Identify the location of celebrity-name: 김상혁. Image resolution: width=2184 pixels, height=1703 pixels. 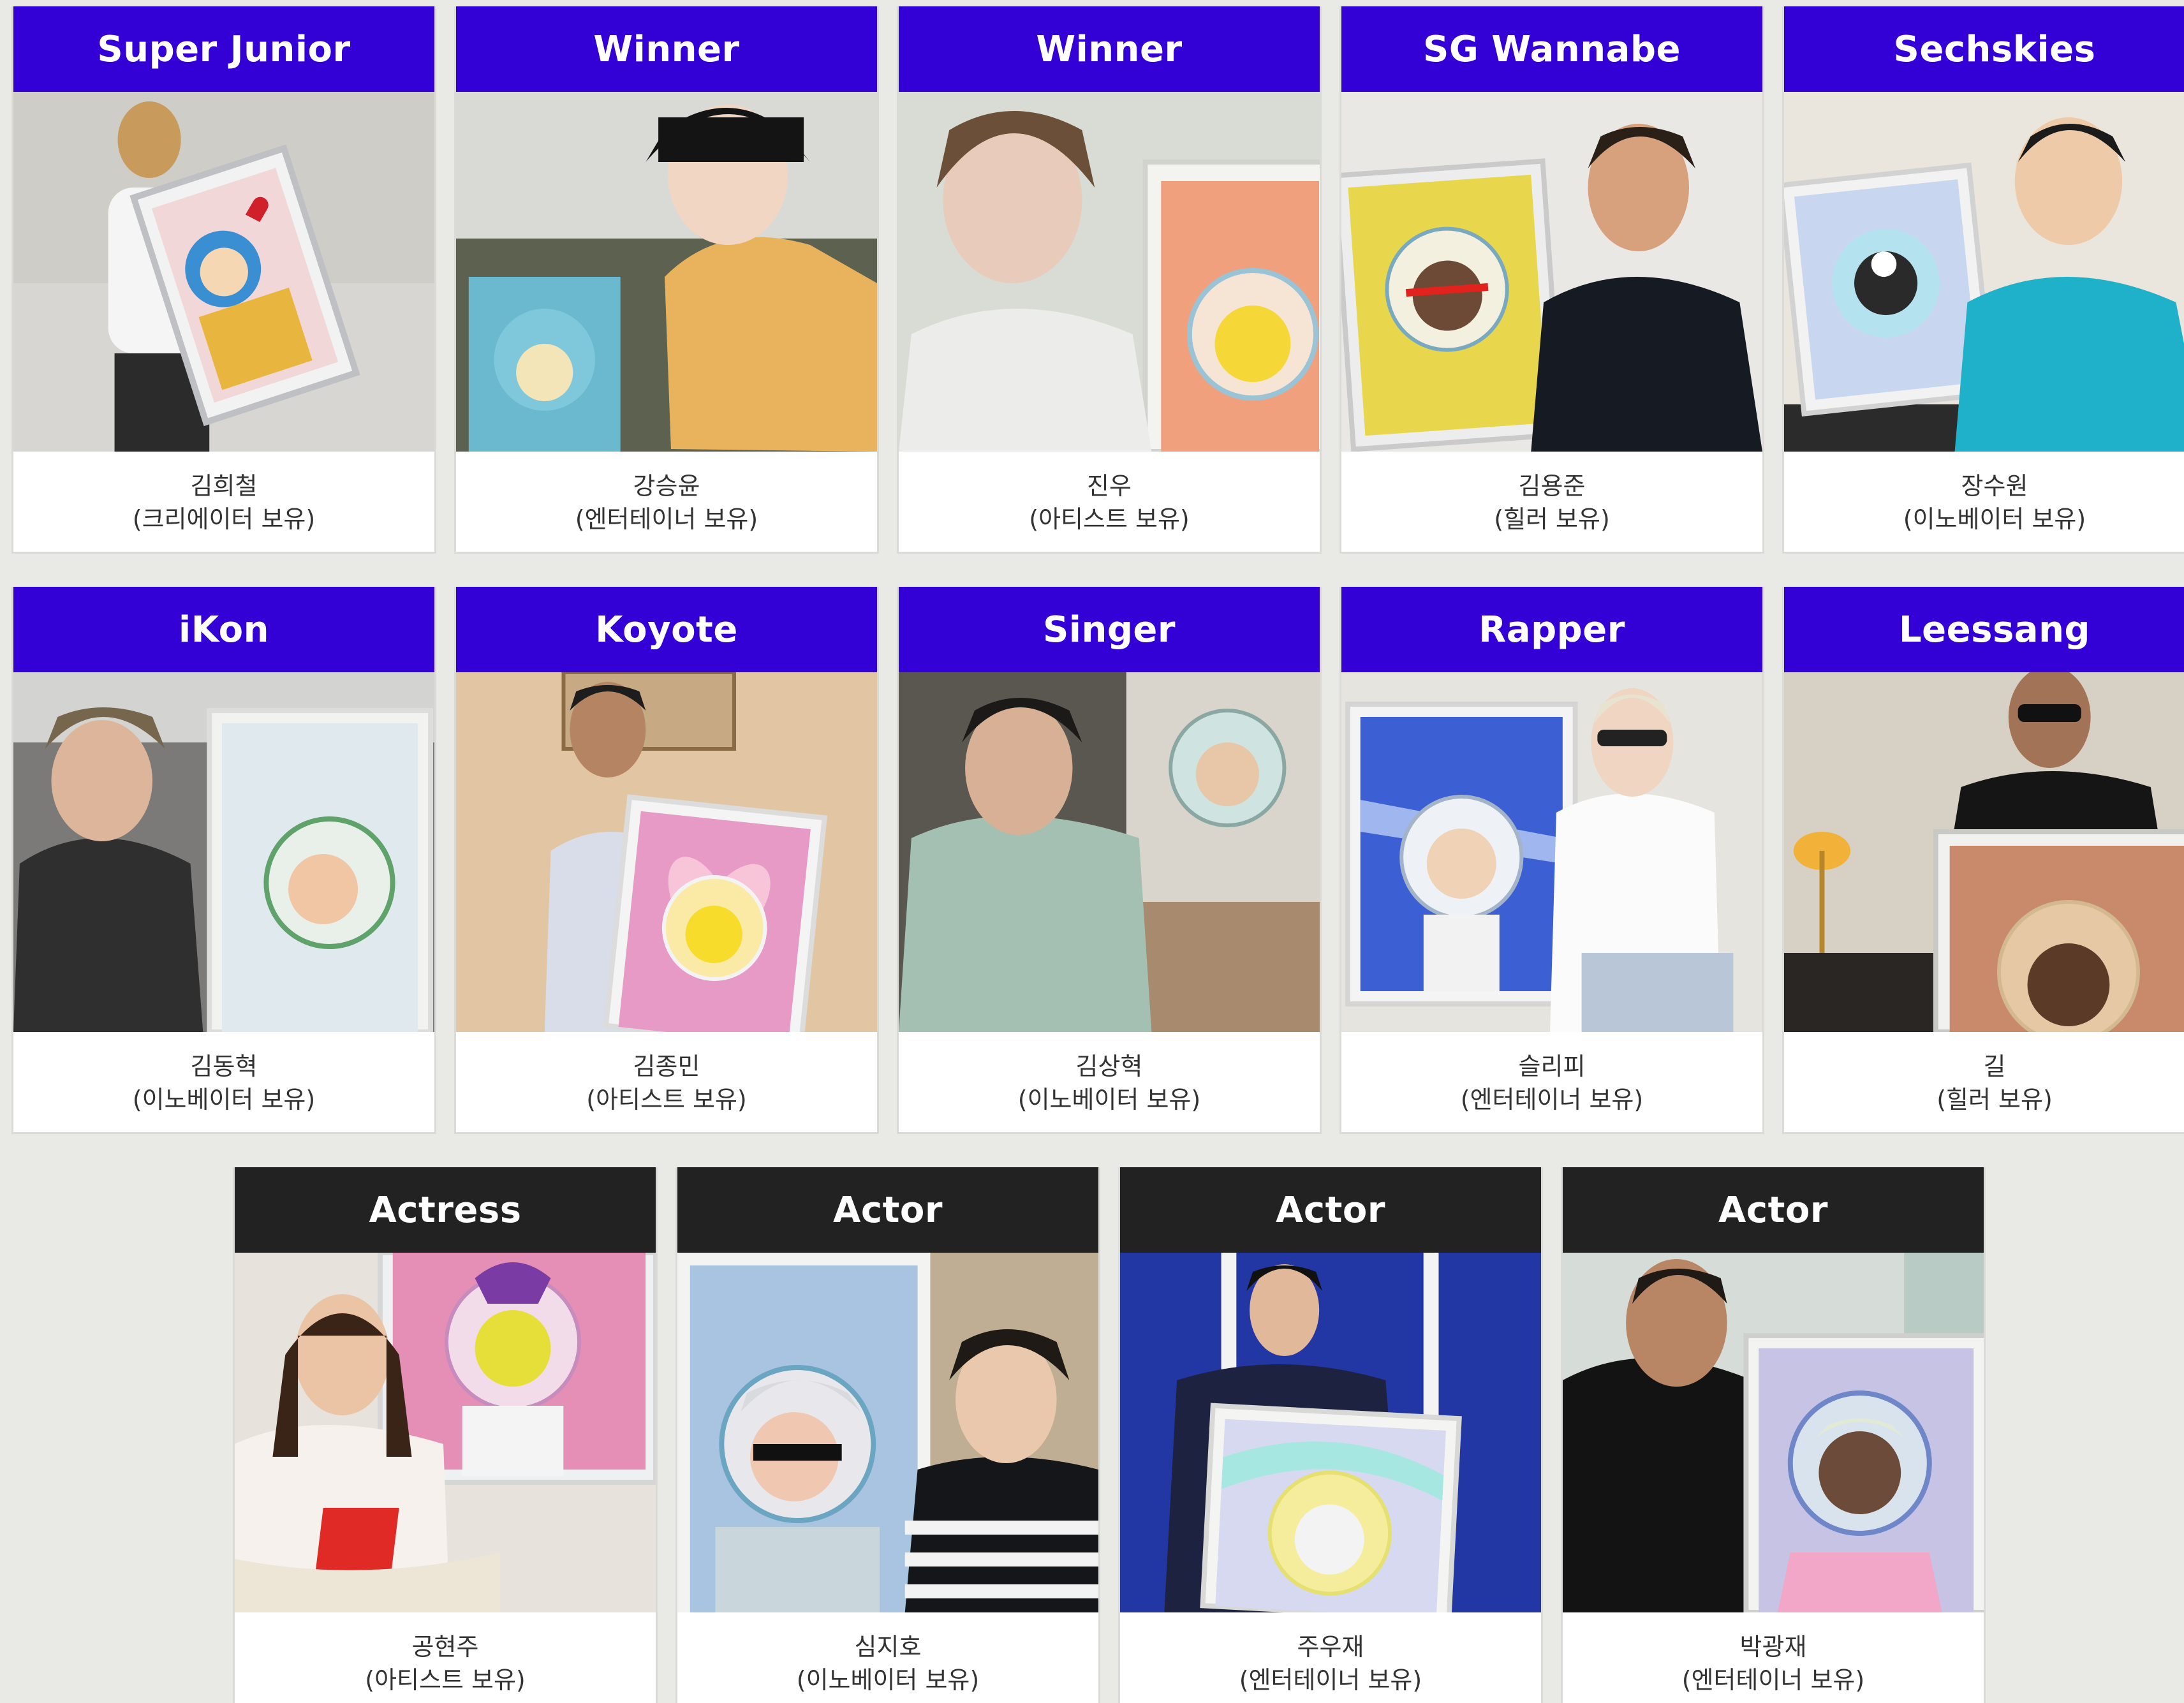
(1109, 1066).